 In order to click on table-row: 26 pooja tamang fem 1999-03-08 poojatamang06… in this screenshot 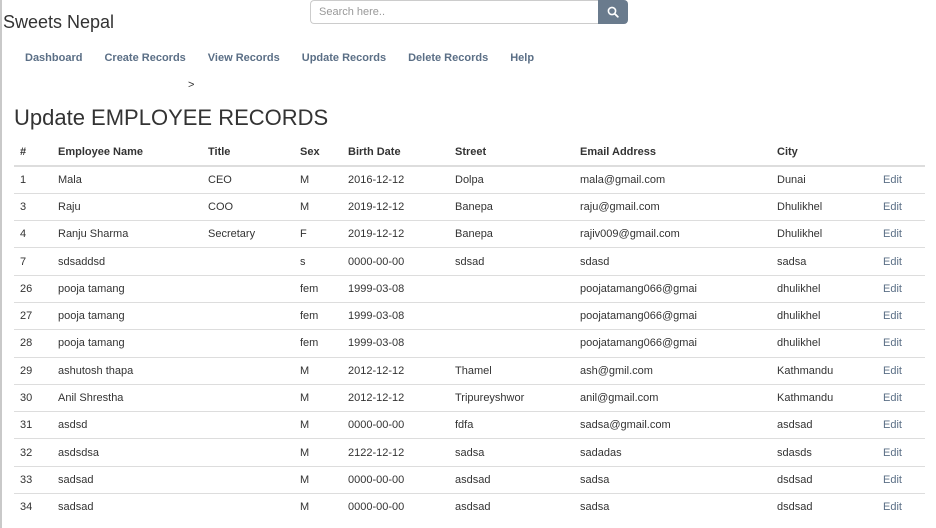, I will do `click(469, 288)`.